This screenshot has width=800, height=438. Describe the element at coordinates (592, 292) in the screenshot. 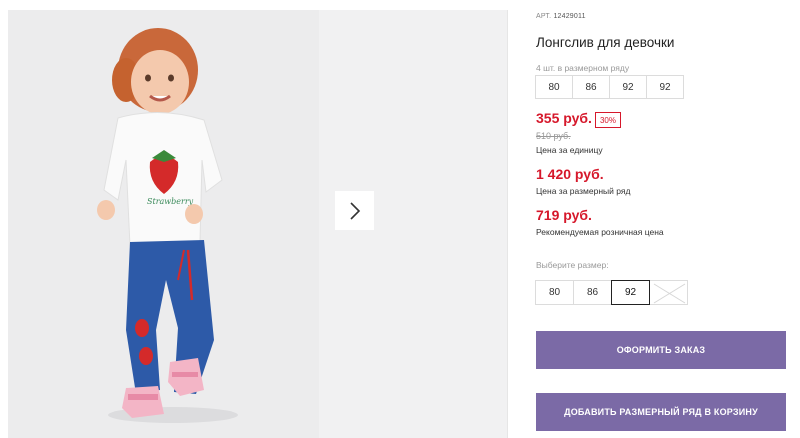

I see `size-option-86: 86` at that location.